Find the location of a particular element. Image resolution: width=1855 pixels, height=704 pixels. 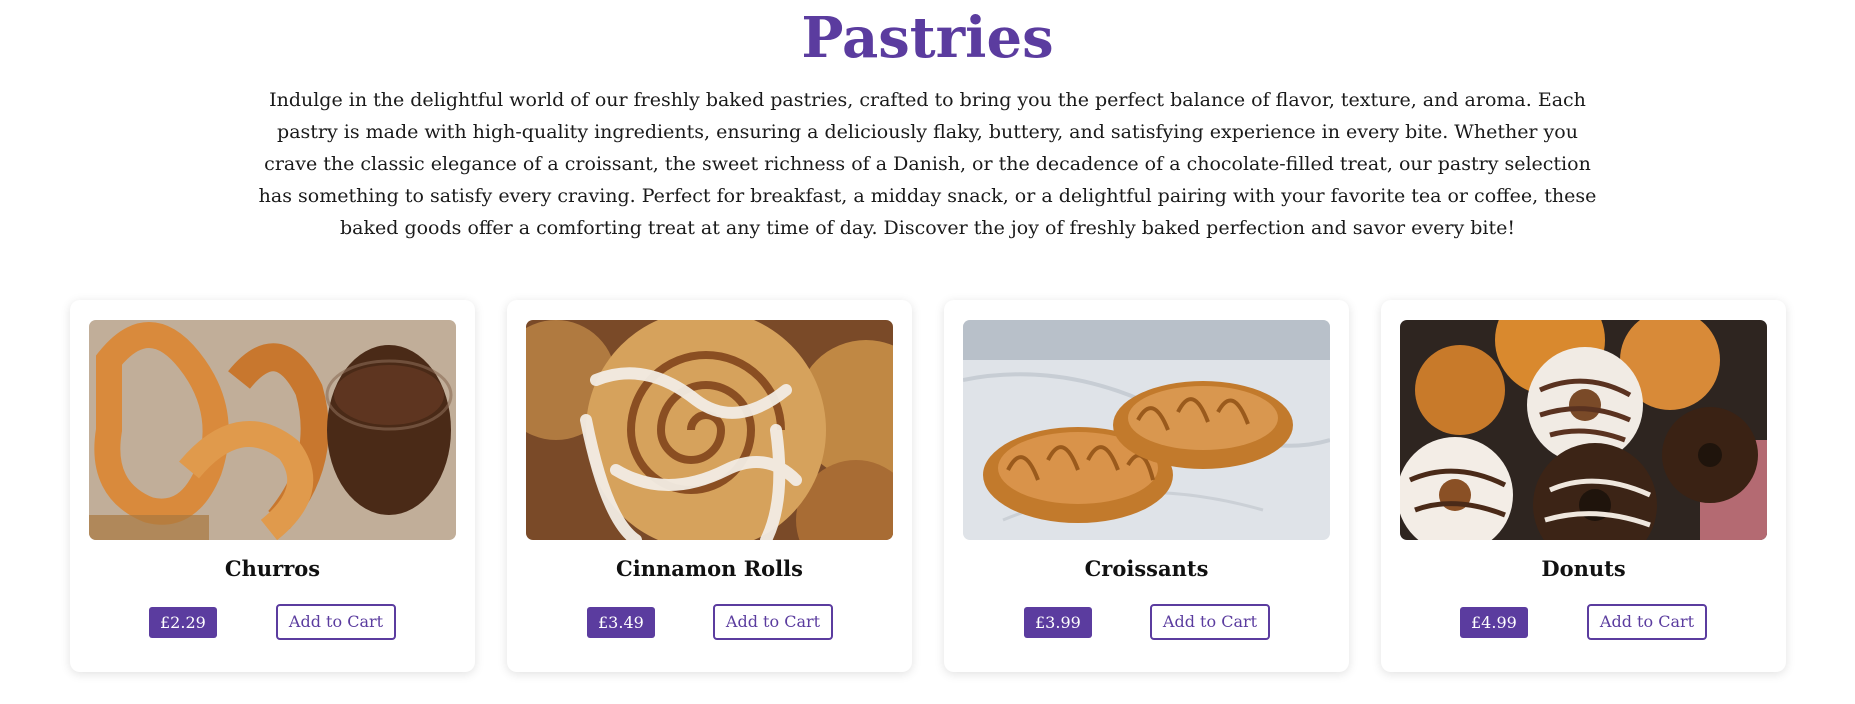

product-card: Churros £2.29 Add to Cart is located at coordinates (272, 486).